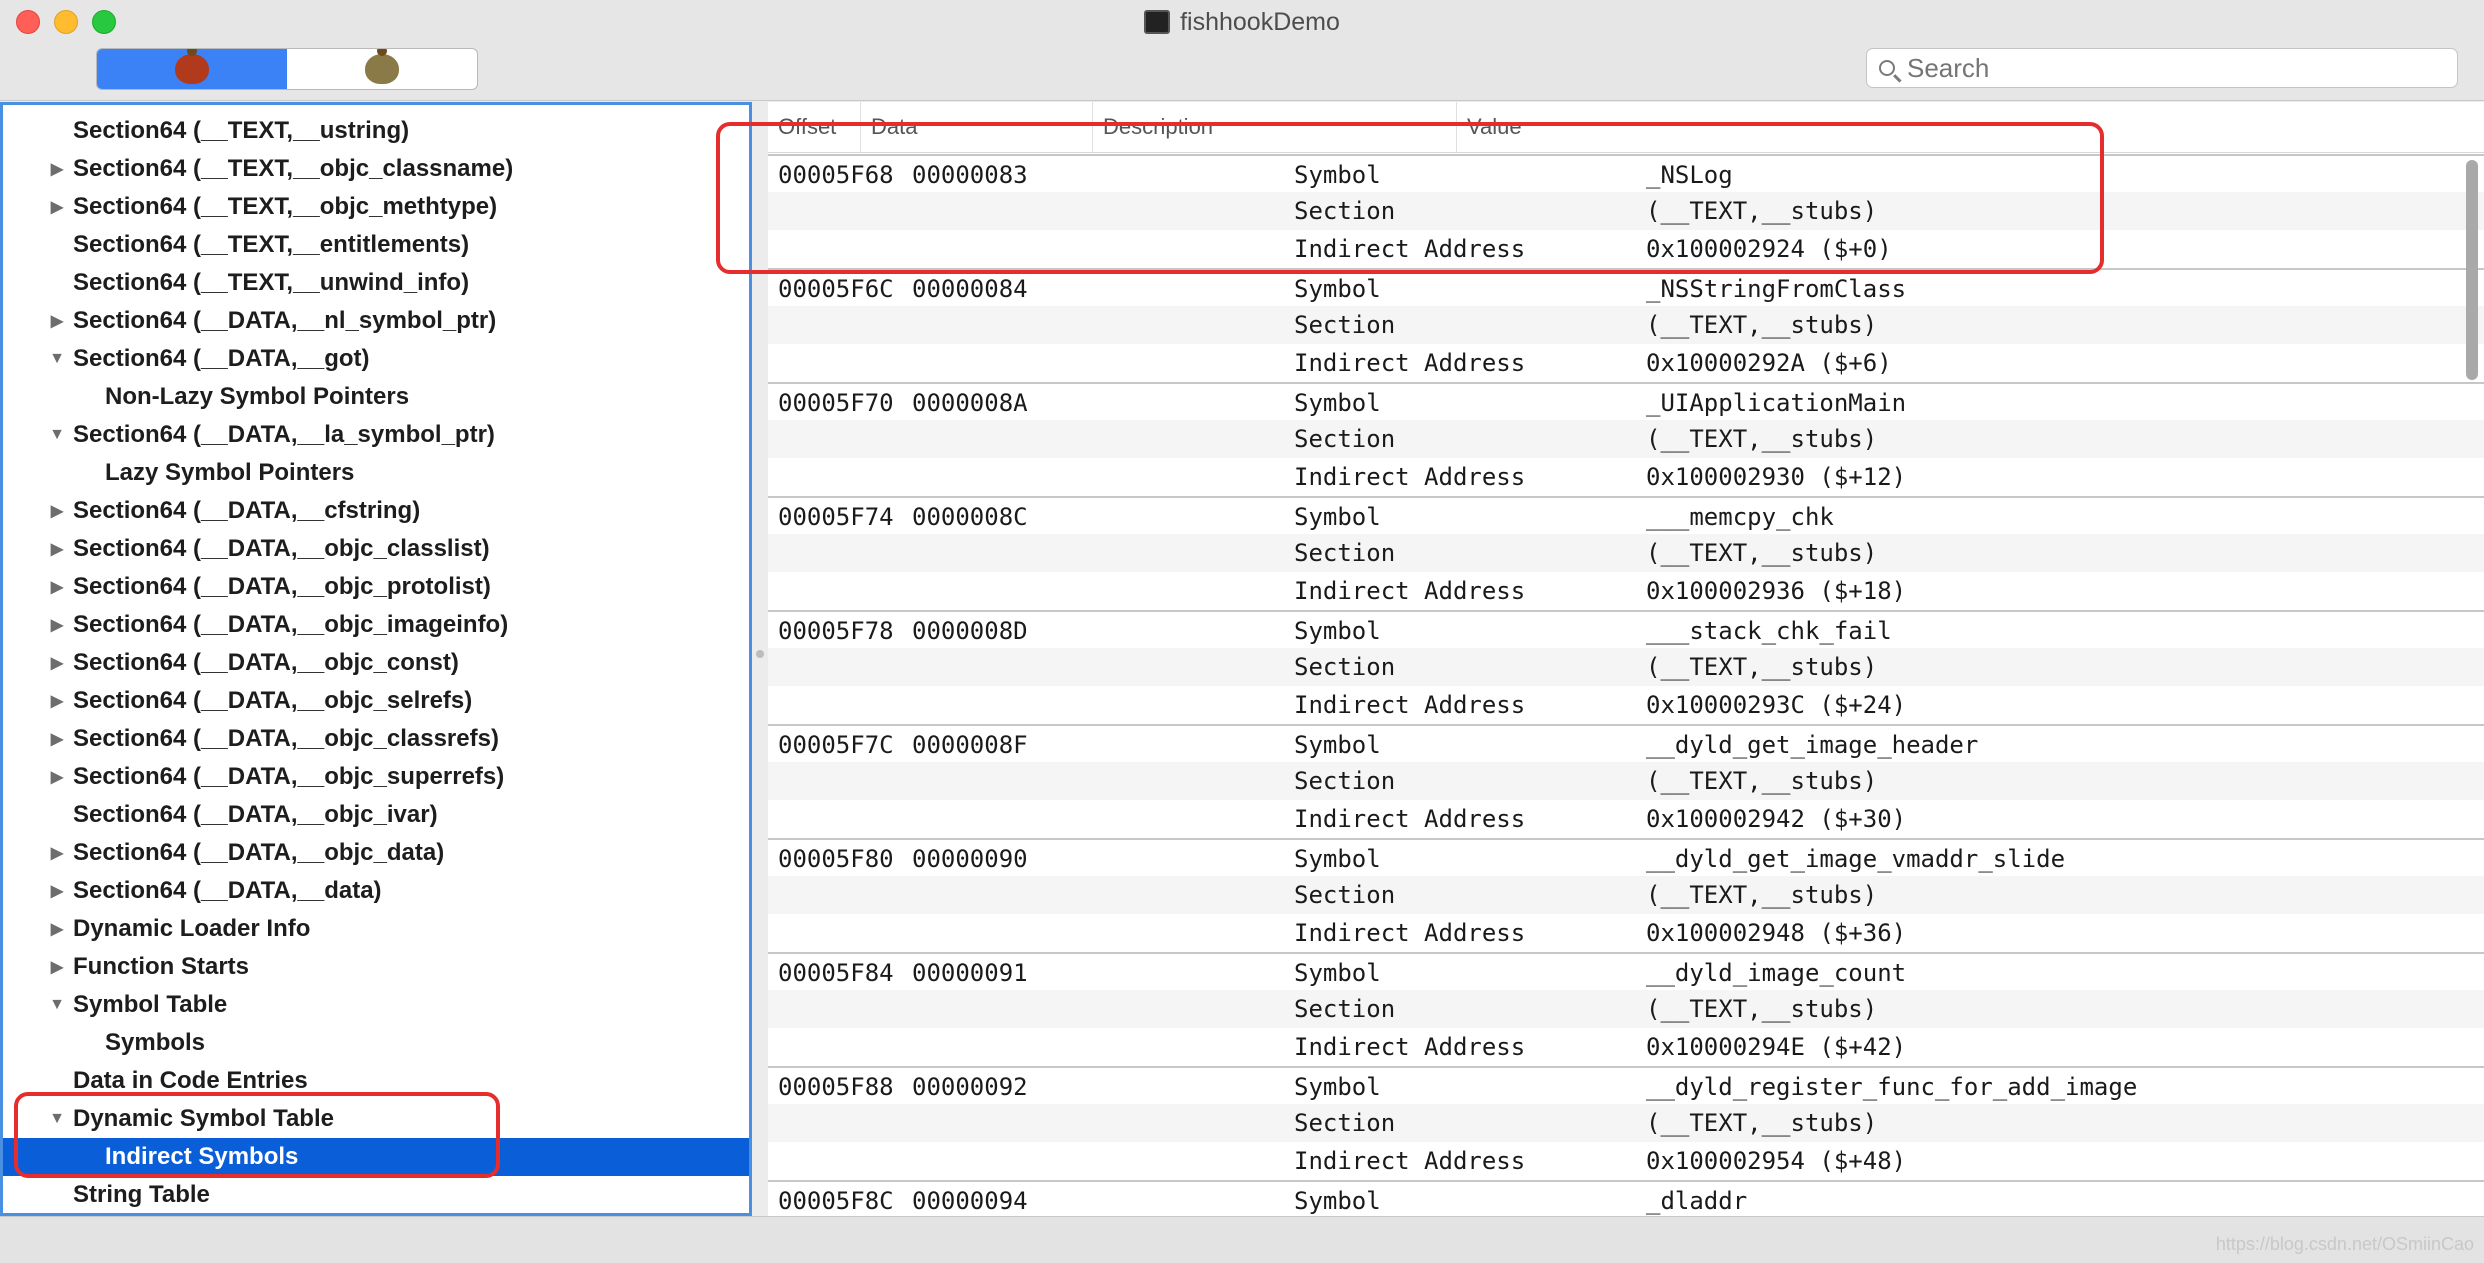  I want to click on sidebar-item: Section64 (__DATA,__objc_ivar), so click(376, 815).